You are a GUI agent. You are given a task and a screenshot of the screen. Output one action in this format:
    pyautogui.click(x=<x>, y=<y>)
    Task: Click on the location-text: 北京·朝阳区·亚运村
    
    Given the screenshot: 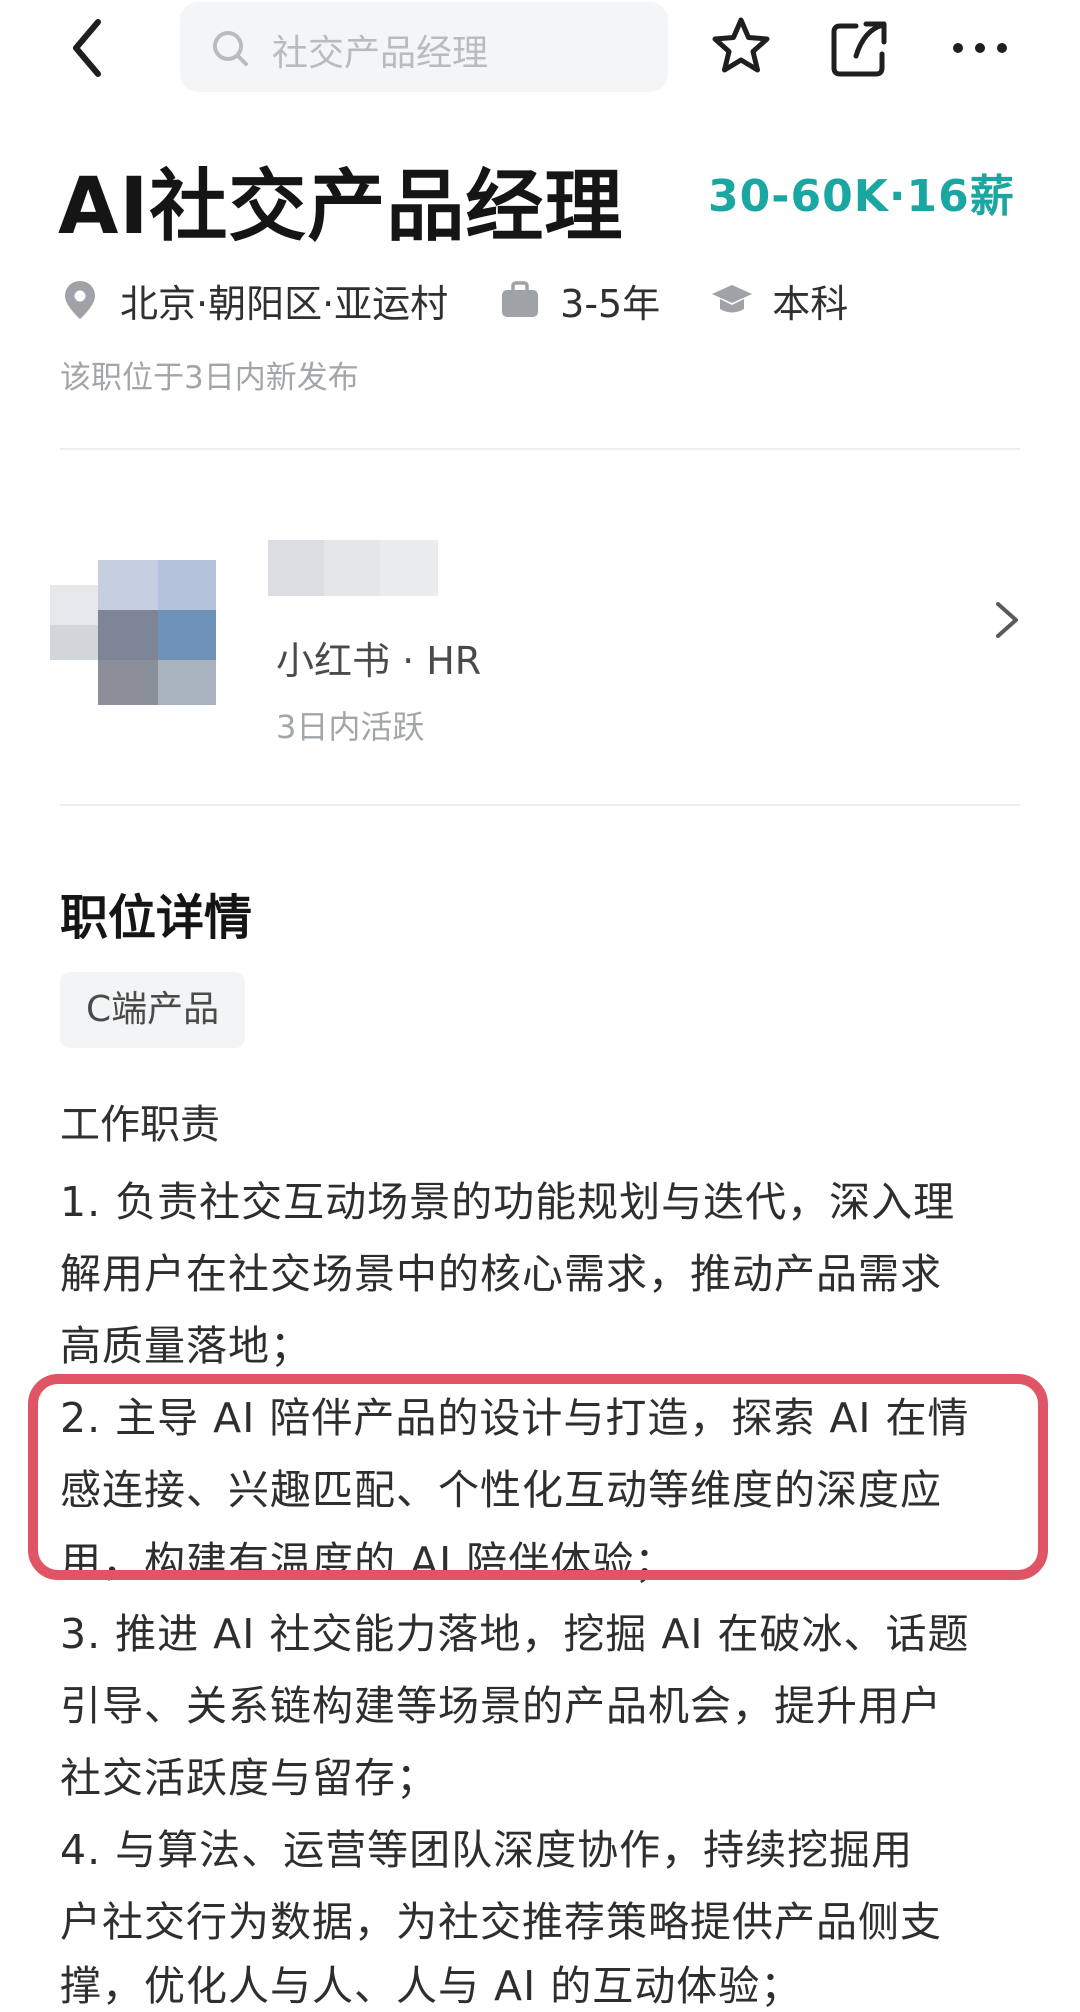 What is the action you would take?
    pyautogui.click(x=284, y=303)
    